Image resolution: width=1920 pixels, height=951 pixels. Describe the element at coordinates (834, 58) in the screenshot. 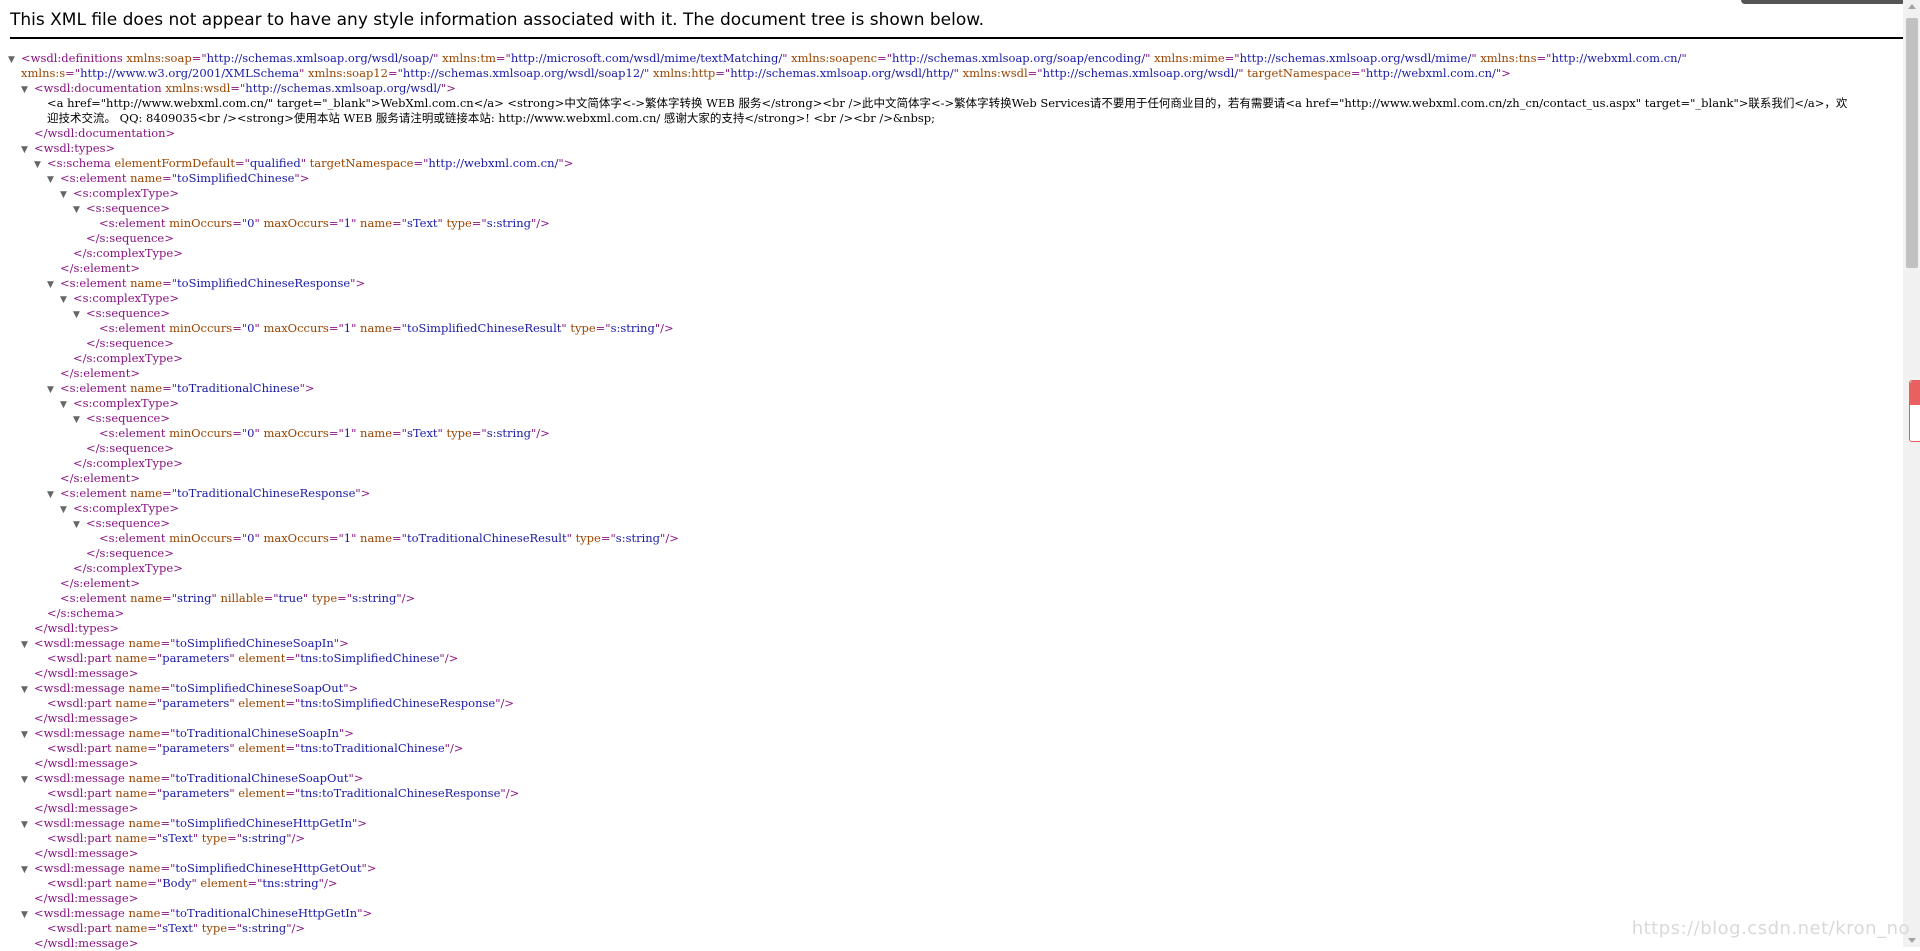

I see `attribute-name: xmlns:soapenc` at that location.